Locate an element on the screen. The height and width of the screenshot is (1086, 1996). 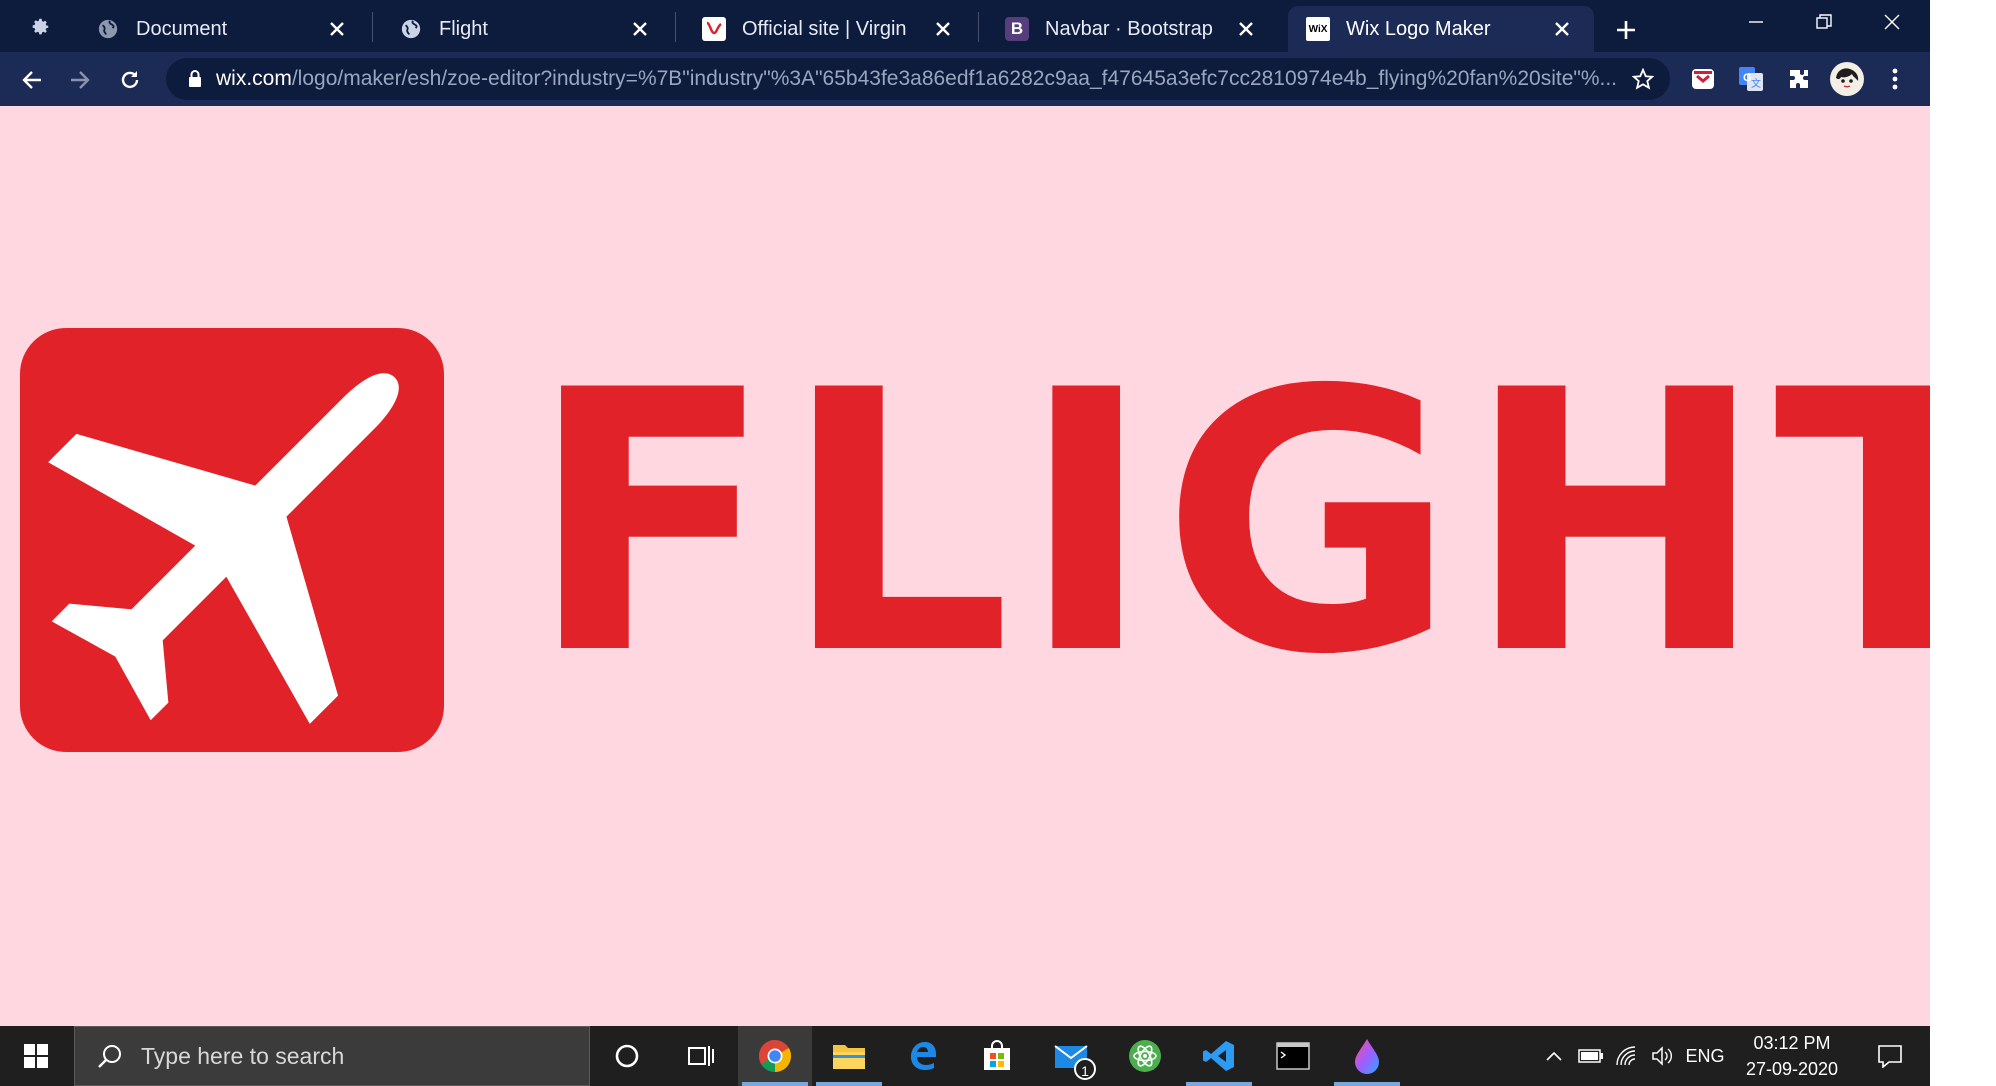
bookmark-star-icon is located at coordinates (1643, 79).